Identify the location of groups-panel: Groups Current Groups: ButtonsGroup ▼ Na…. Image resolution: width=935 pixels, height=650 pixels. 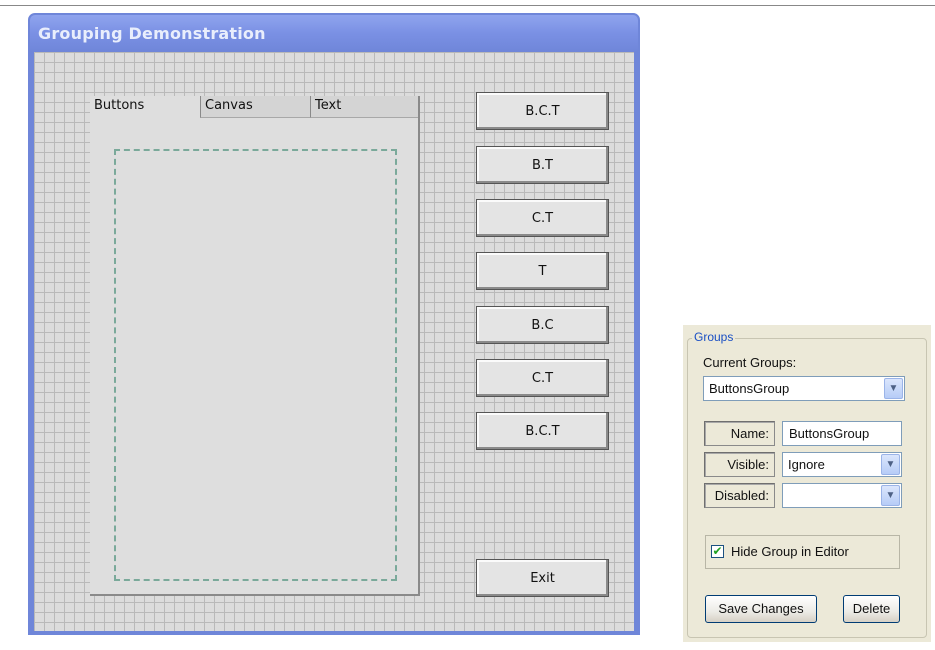
(807, 483).